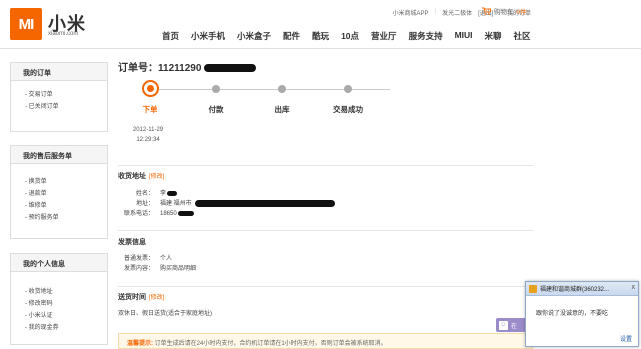  I want to click on online-chat-label: 在, so click(514, 326).